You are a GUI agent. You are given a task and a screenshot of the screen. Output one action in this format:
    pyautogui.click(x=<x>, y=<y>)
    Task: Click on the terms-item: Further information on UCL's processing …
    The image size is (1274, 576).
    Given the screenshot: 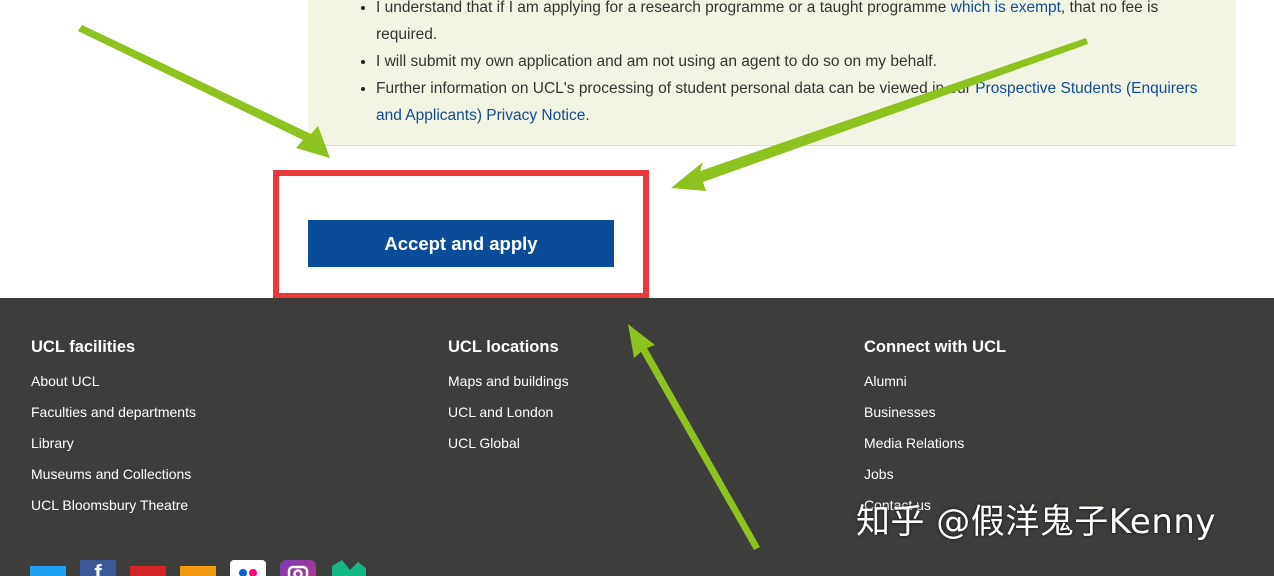 What is the action you would take?
    pyautogui.click(x=796, y=102)
    